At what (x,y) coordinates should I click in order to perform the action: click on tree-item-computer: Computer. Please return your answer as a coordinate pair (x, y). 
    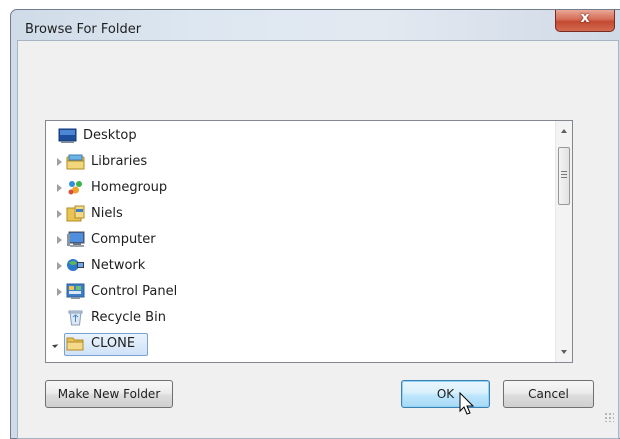
    Looking at the image, I should click on (301, 241).